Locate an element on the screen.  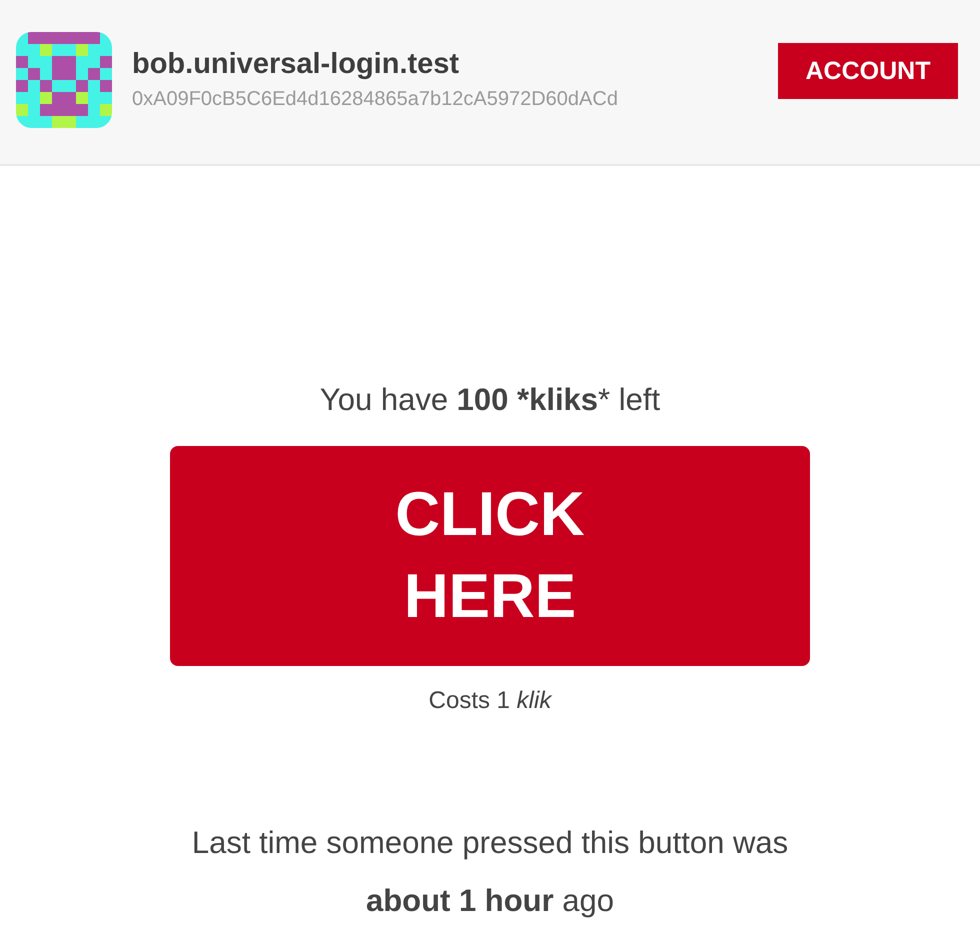
last-pressed-text: Last time someone pressed this button was about 1 hour ago is located at coordinates (490, 872).